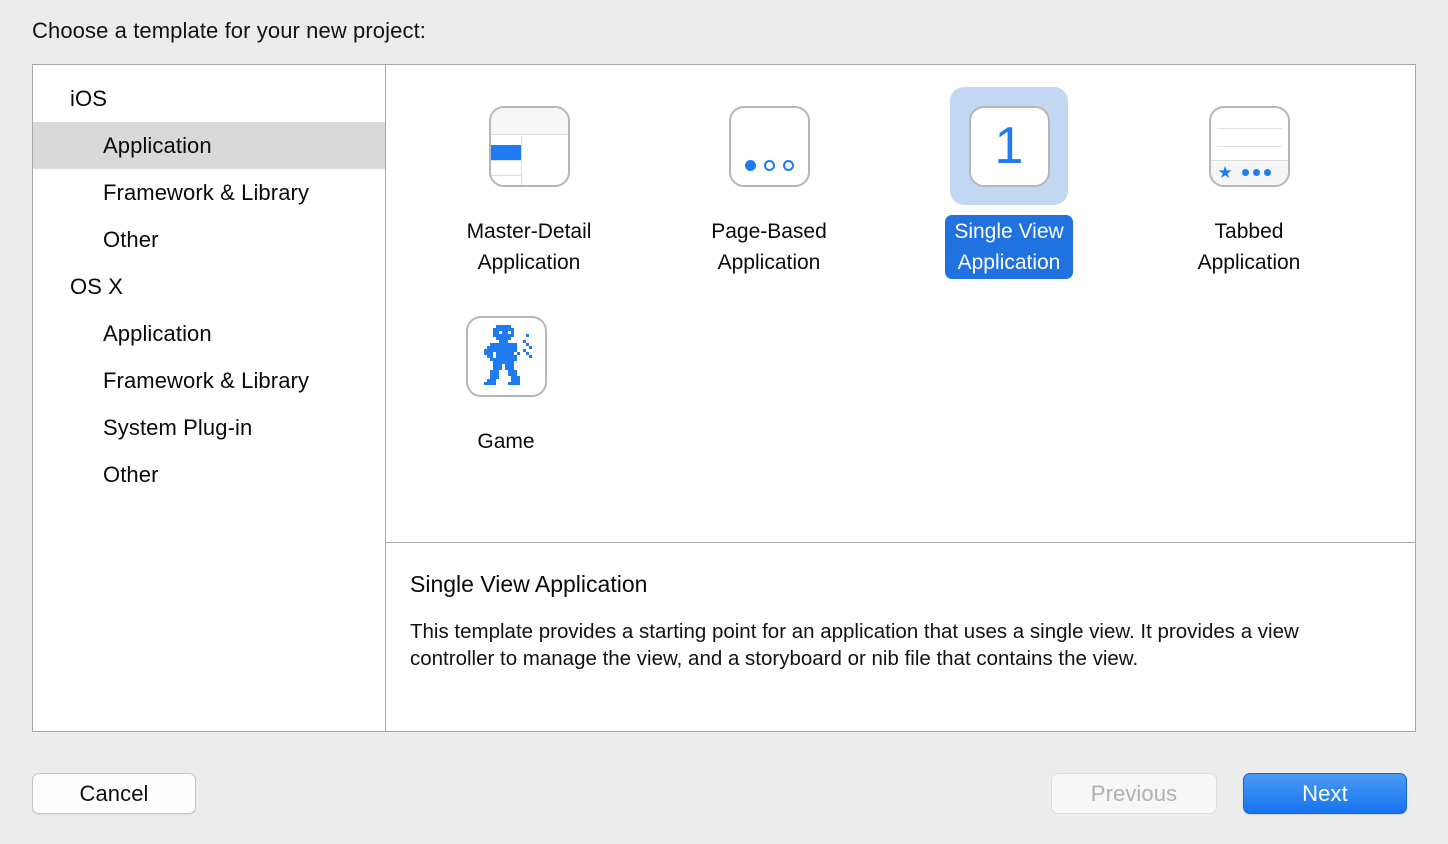  What do you see at coordinates (1249, 247) in the screenshot?
I see `template-item-label: Tabbed Application` at bounding box center [1249, 247].